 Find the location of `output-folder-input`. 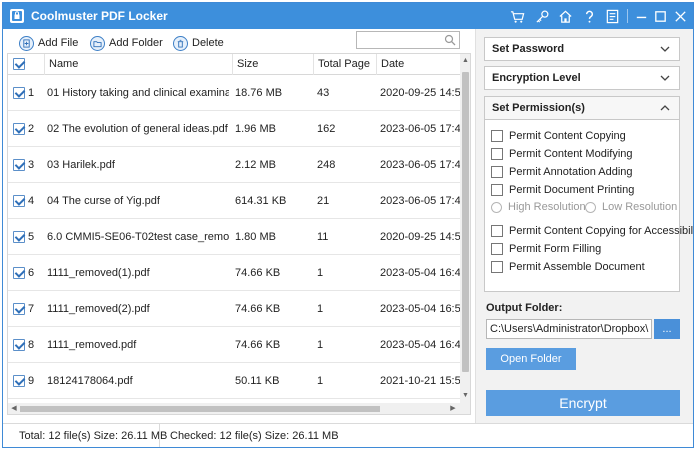

output-folder-input is located at coordinates (568, 329).